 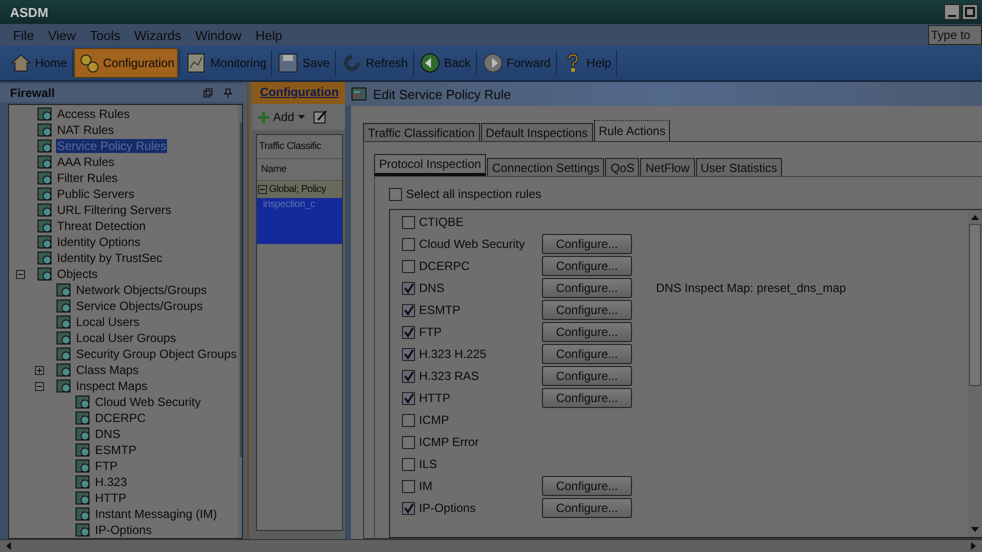 I want to click on table-row: inspection_c, so click(x=299, y=221).